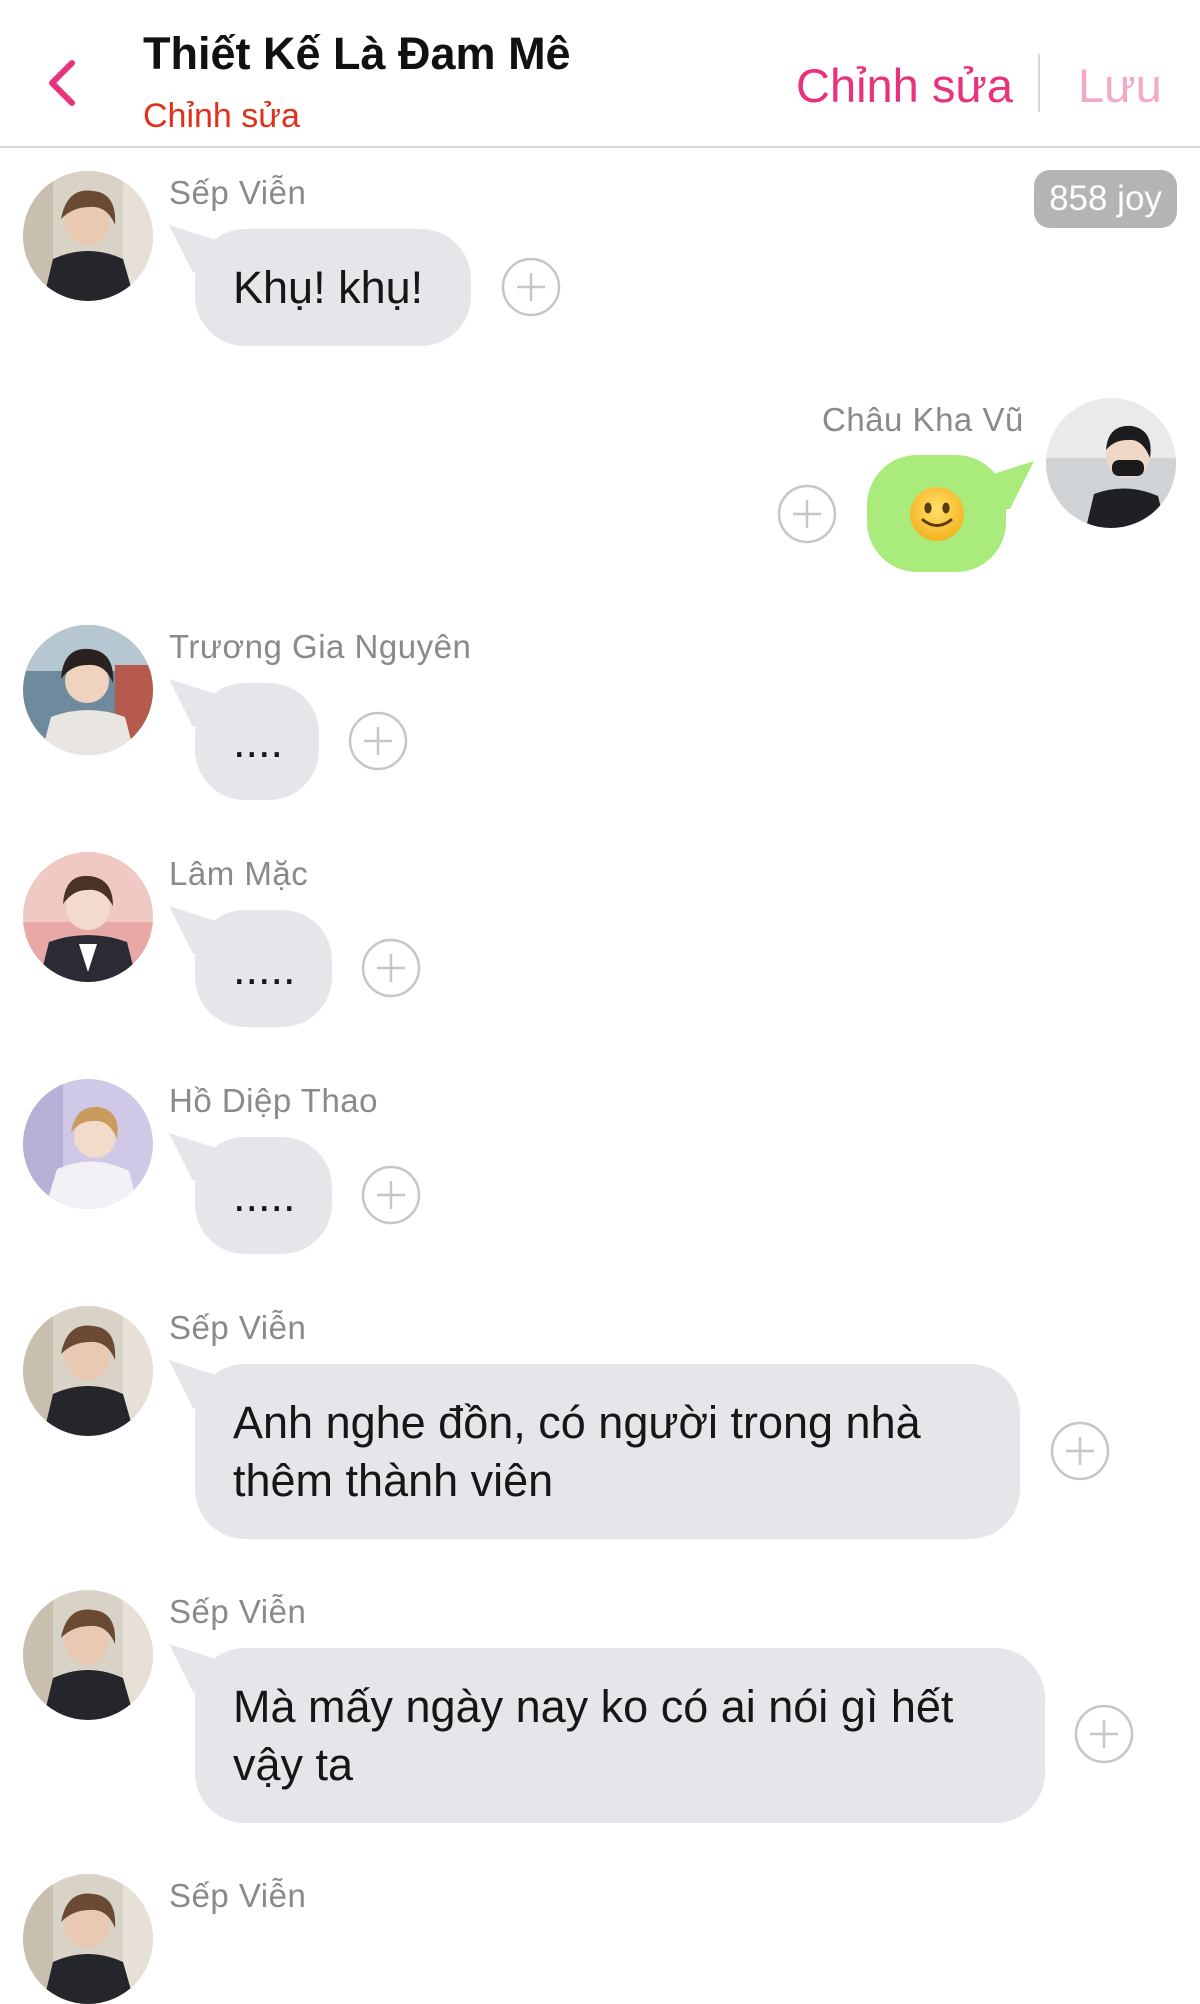 The image size is (1200, 2004). Describe the element at coordinates (577, 1422) in the screenshot. I see `message-text-line: Anh nghe đồn, có người trong nhà` at that location.